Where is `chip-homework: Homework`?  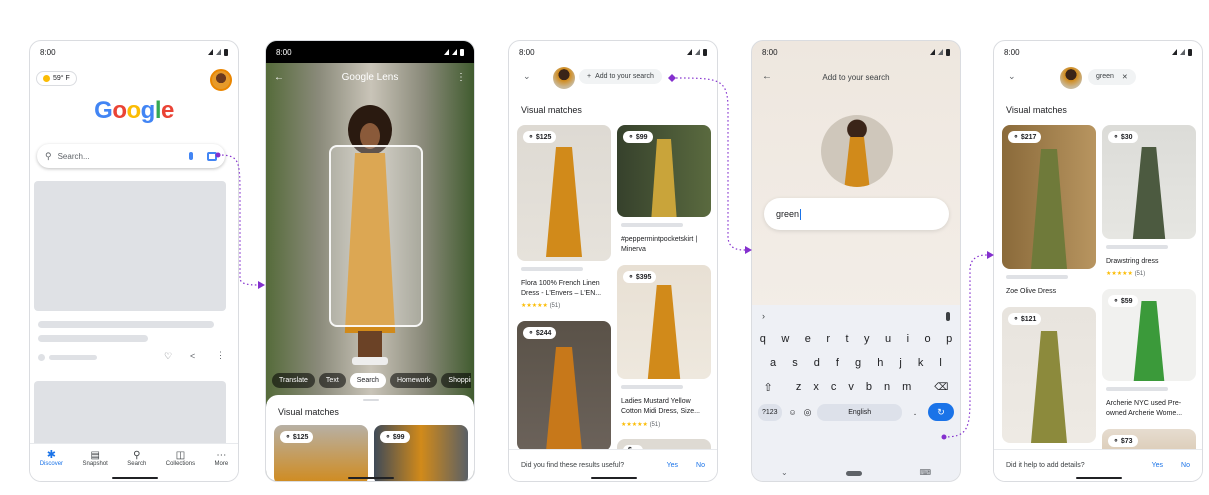 chip-homework: Homework is located at coordinates (413, 380).